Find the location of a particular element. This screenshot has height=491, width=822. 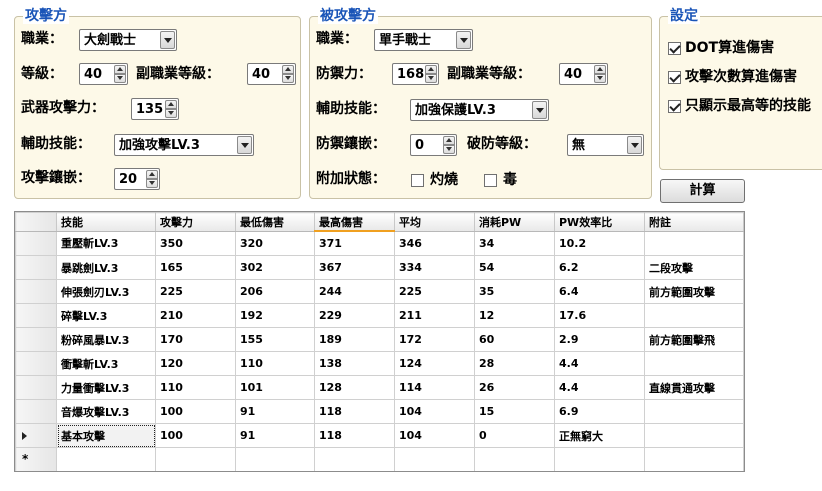

cell-min-damage: 206 is located at coordinates (275, 291).